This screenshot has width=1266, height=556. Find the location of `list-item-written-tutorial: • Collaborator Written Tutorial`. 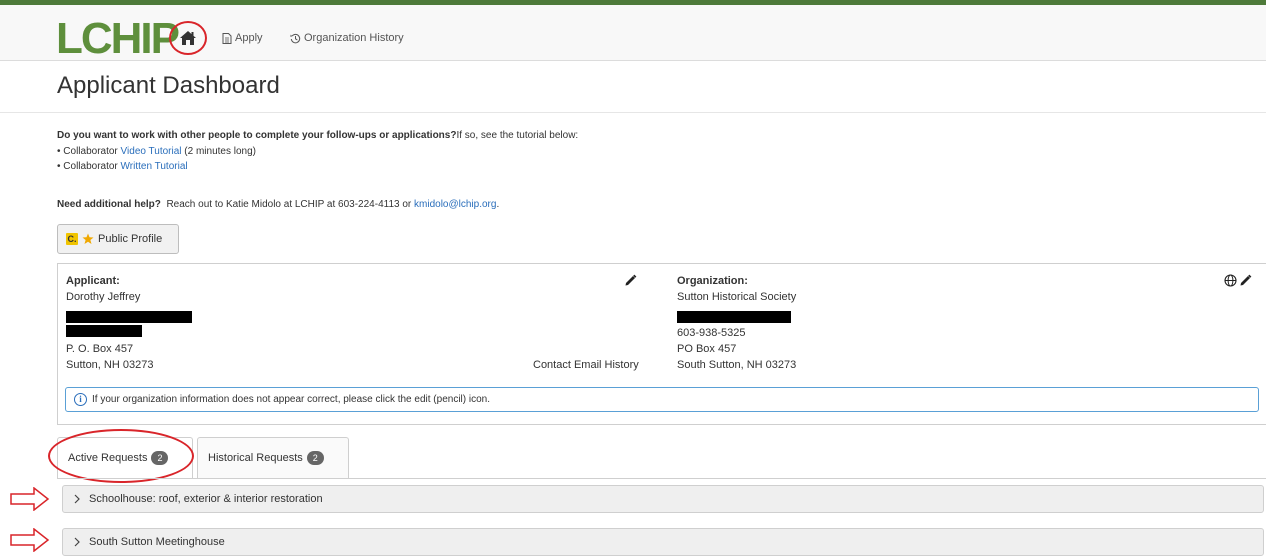

list-item-written-tutorial: • Collaborator Written Tutorial is located at coordinates (122, 166).